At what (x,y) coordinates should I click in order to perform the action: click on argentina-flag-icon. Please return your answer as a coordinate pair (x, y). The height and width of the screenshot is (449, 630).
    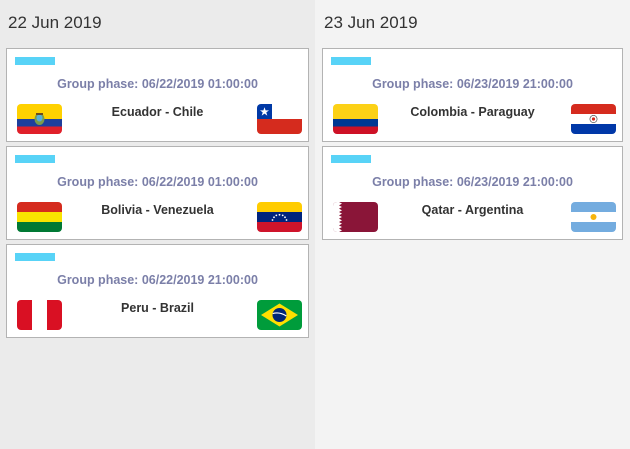
    Looking at the image, I should click on (593, 217).